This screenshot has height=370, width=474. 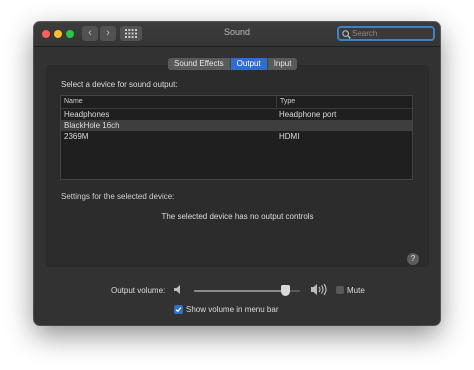 I want to click on tab-input: Input, so click(x=282, y=64).